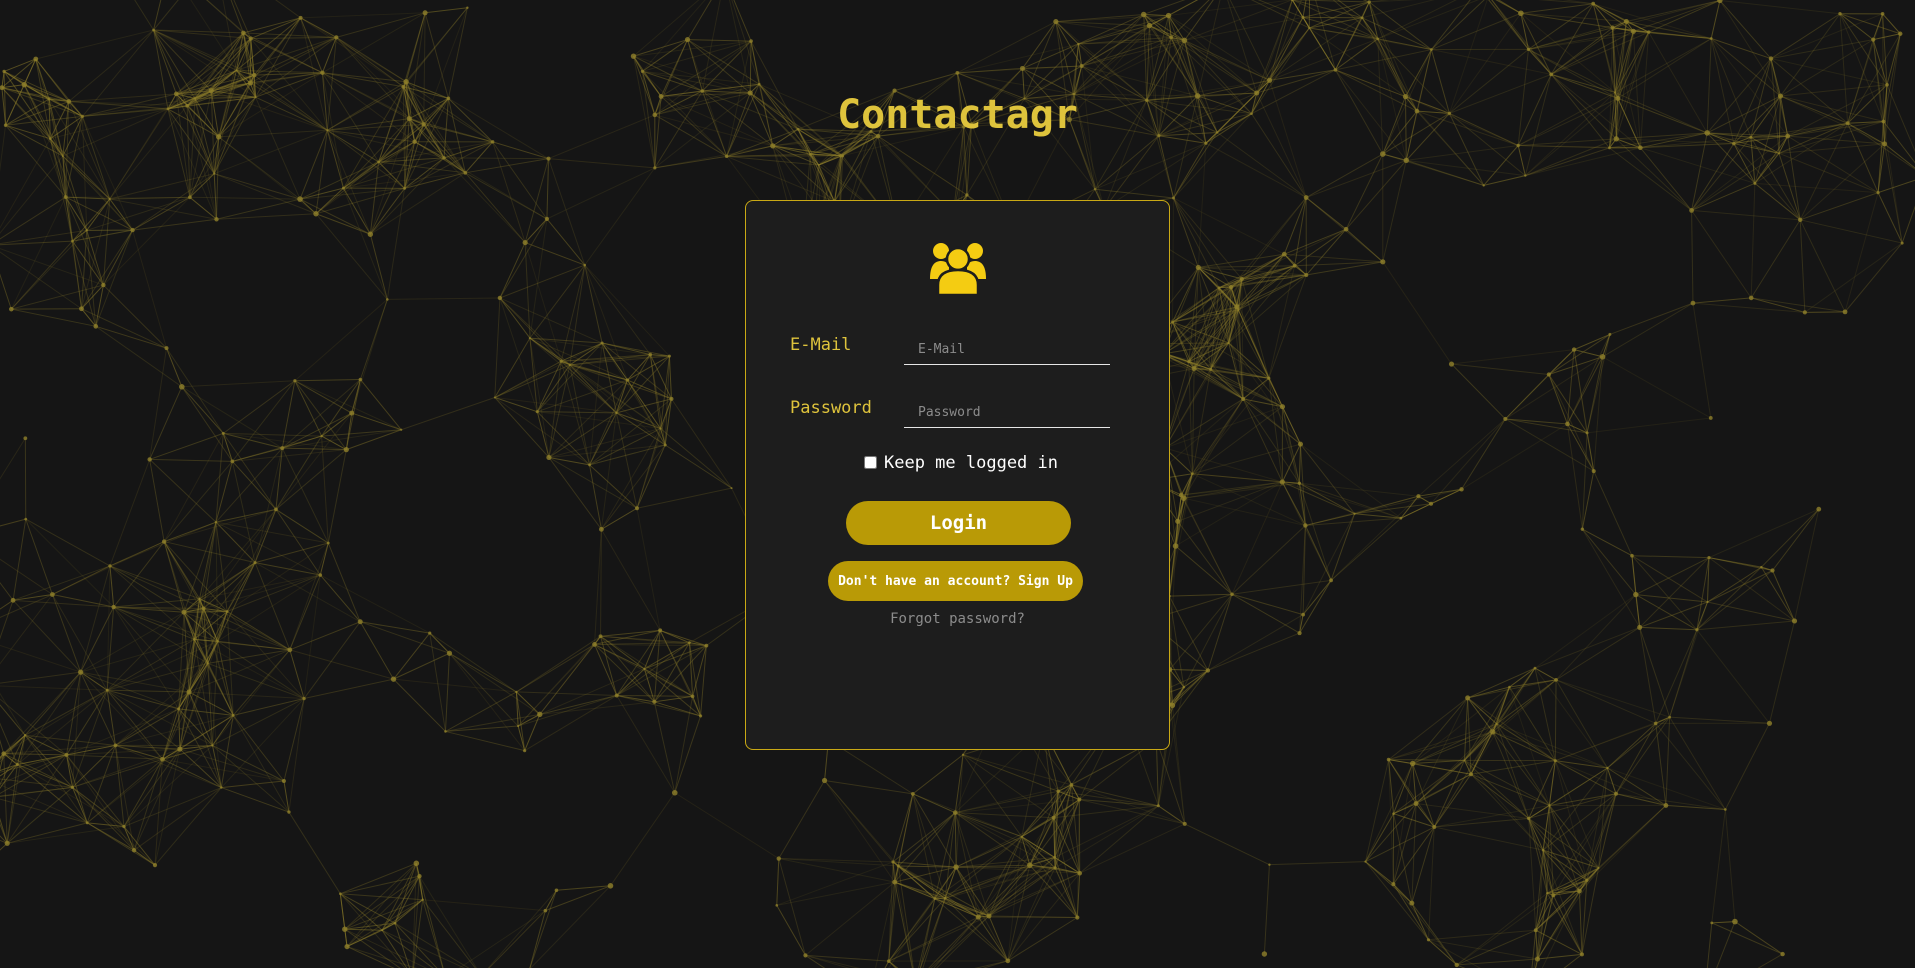 This screenshot has width=1915, height=968. I want to click on signup-button: Don't have an account? Sign Up, so click(955, 581).